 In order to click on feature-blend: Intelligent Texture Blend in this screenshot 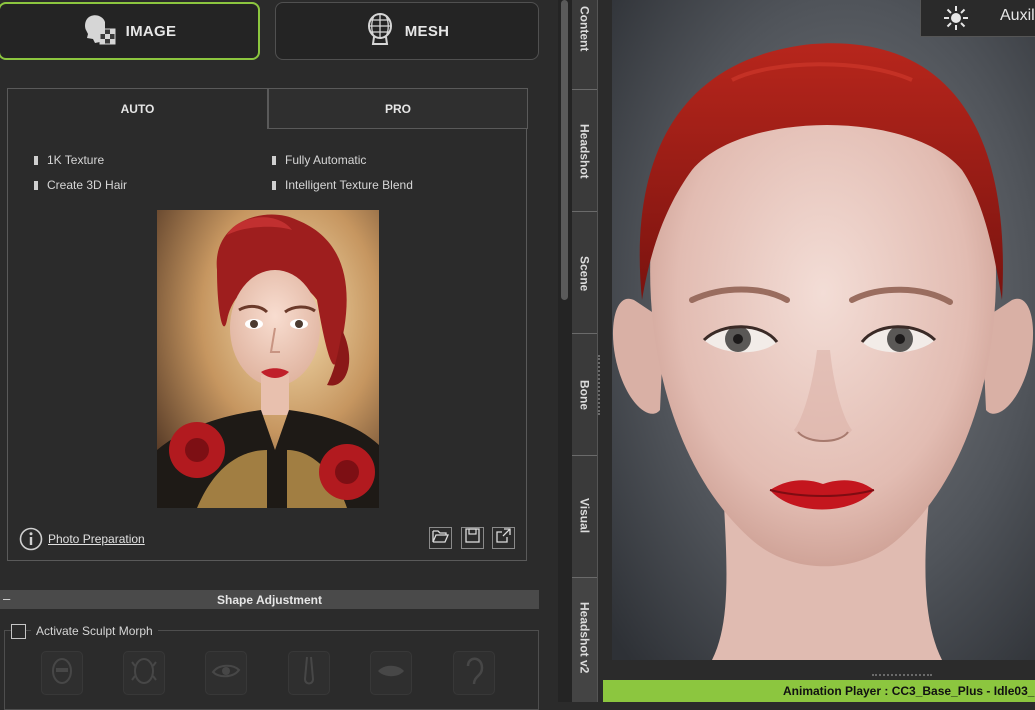, I will do `click(342, 185)`.